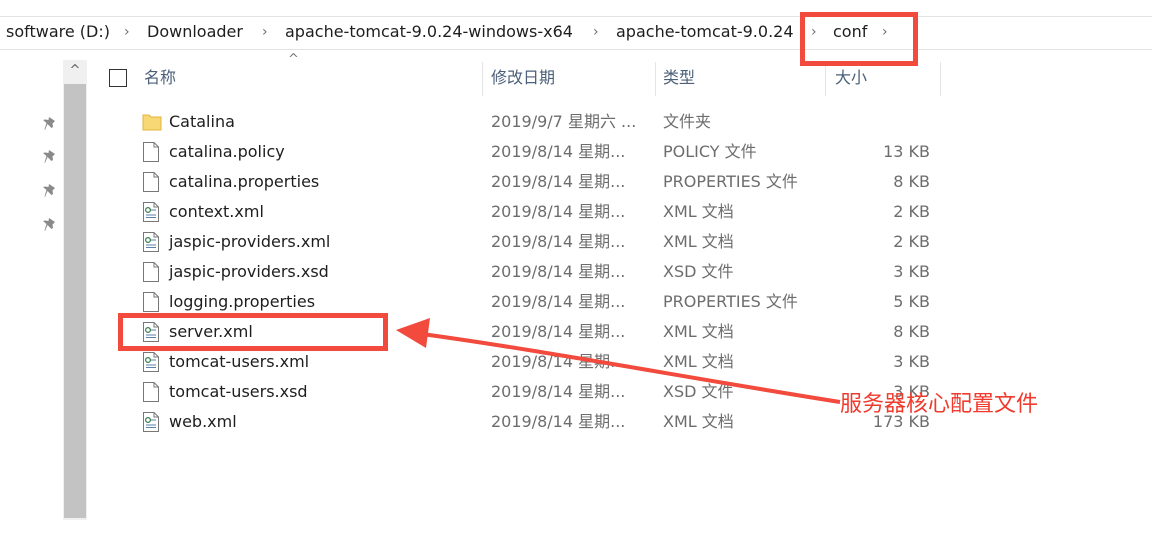 The height and width of the screenshot is (540, 1152). What do you see at coordinates (253, 332) in the screenshot?
I see `highlight-box-server-xml` at bounding box center [253, 332].